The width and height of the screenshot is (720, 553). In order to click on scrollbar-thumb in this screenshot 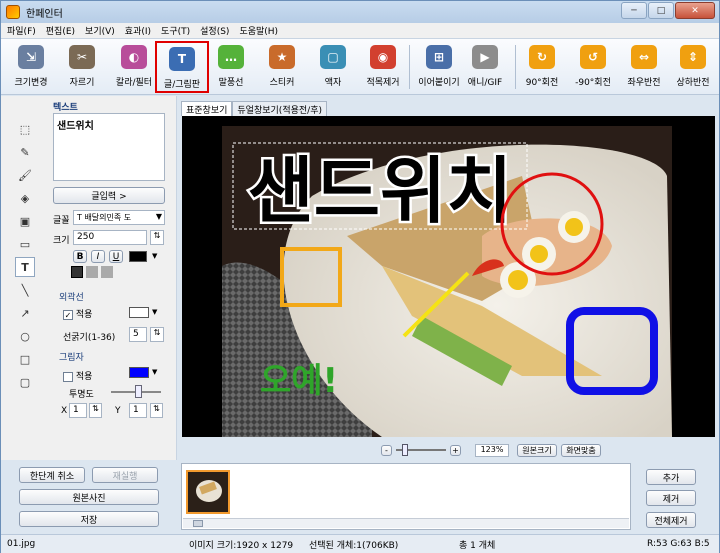, I will do `click(198, 523)`.